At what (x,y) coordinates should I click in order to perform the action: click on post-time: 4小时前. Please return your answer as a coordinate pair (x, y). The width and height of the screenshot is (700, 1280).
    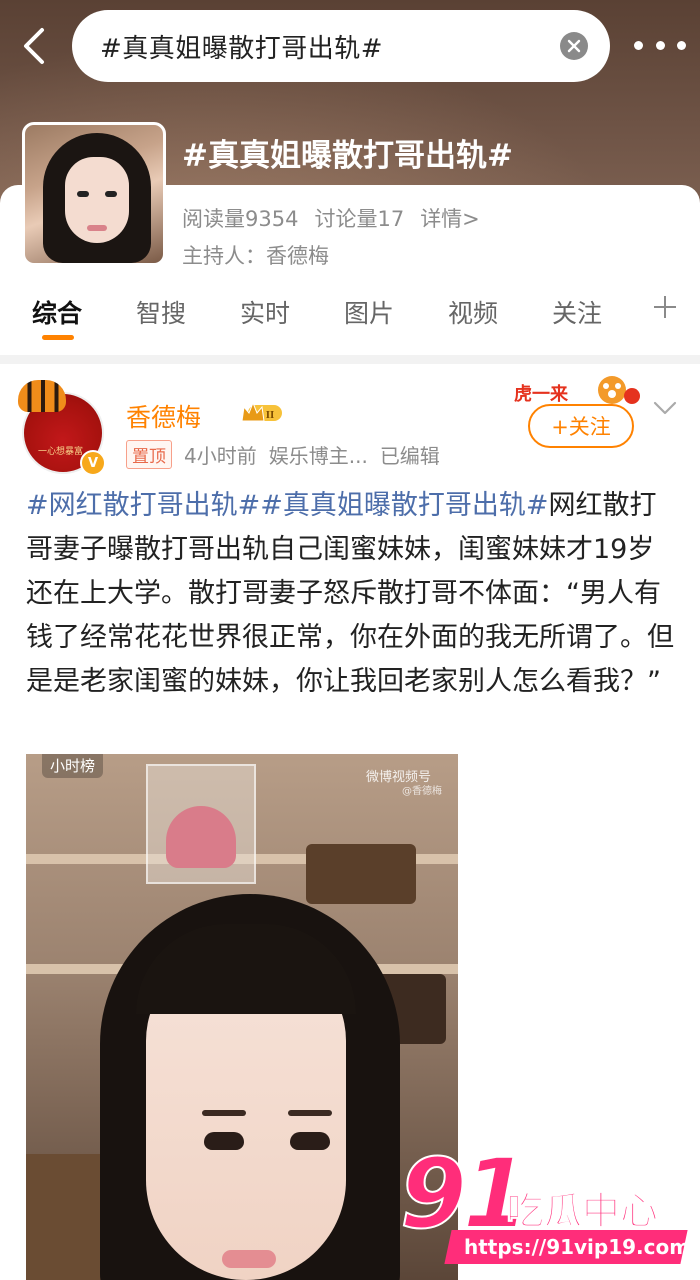
    Looking at the image, I should click on (220, 456).